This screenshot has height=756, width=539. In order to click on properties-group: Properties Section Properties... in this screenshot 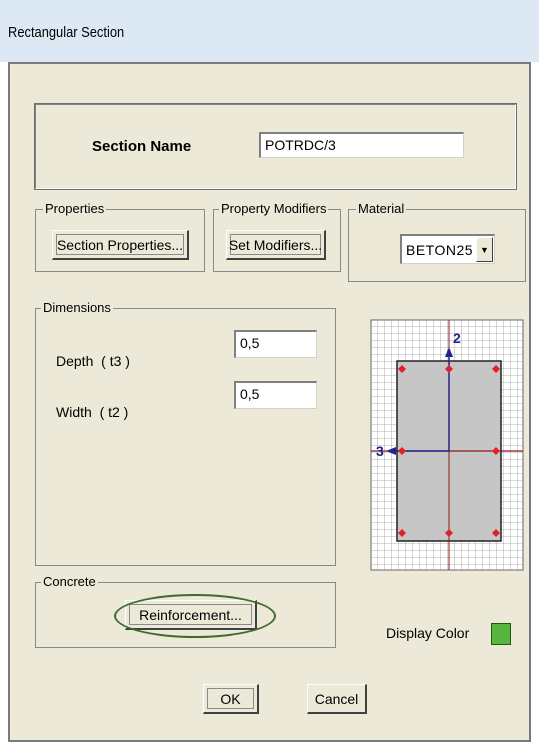, I will do `click(120, 237)`.